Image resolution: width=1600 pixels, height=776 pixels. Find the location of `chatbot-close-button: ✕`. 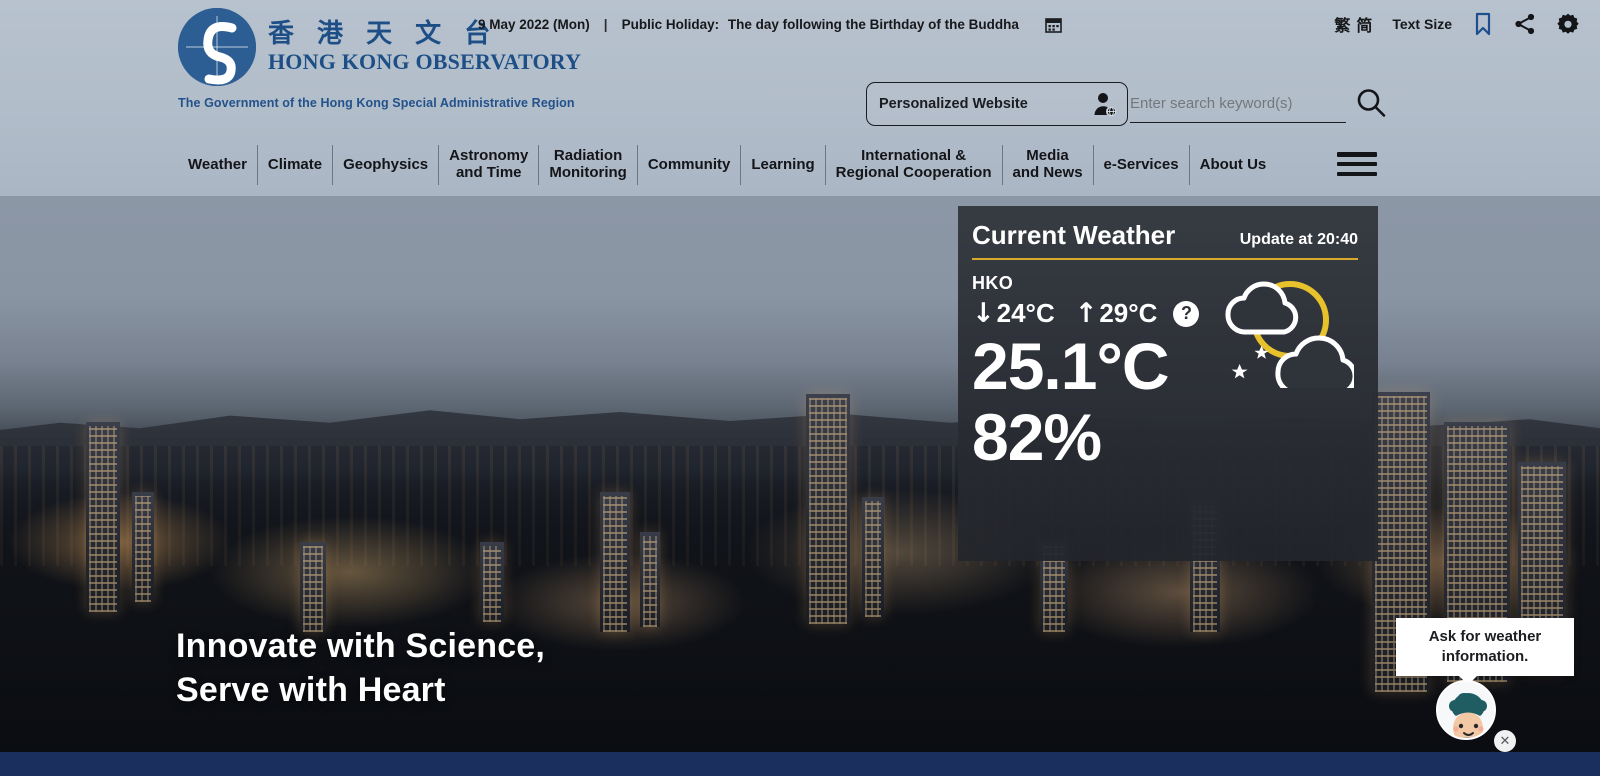

chatbot-close-button: ✕ is located at coordinates (1505, 741).